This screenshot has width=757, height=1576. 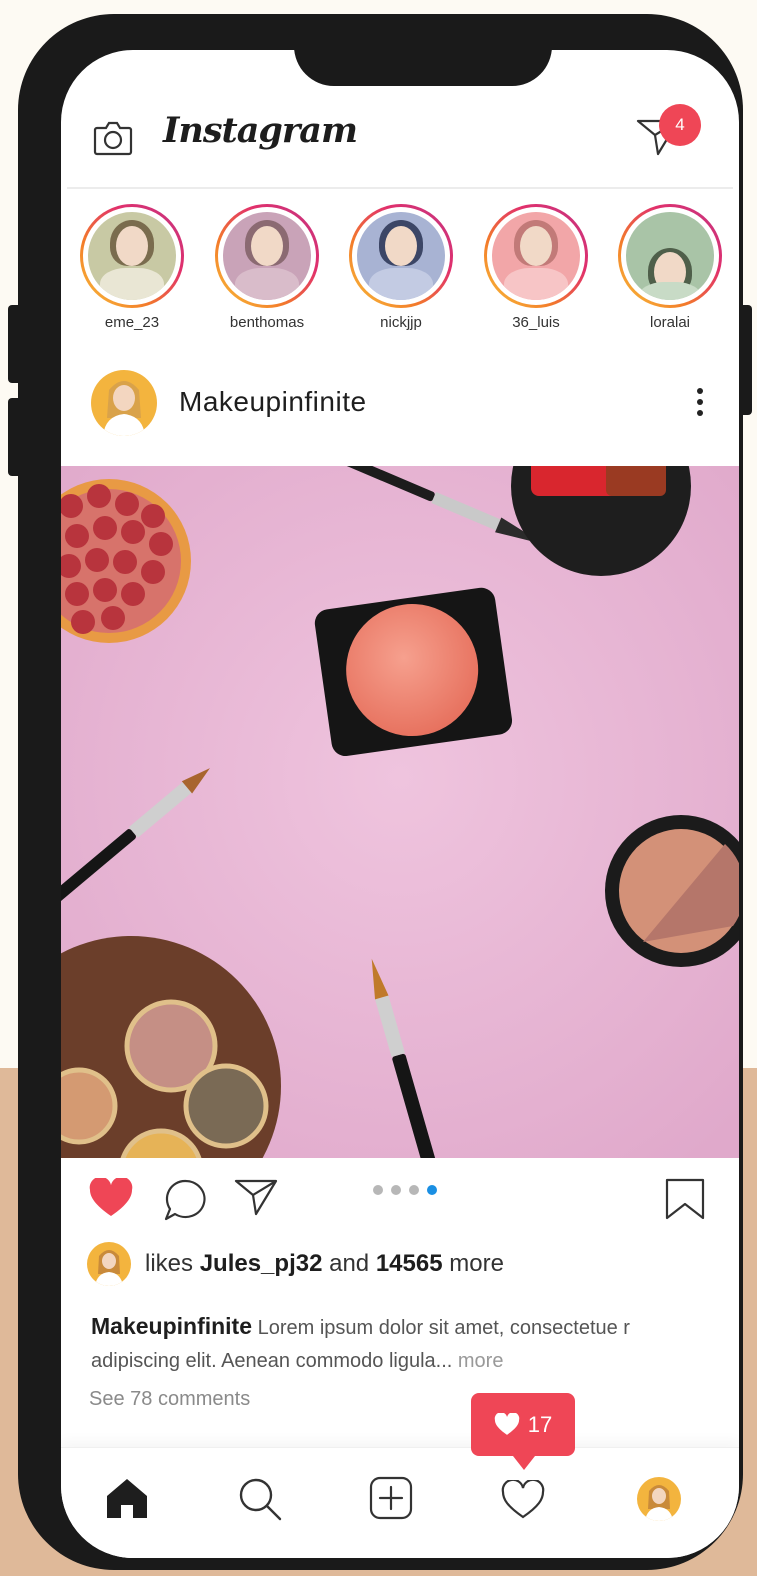 I want to click on story-username: loralai, so click(x=670, y=322).